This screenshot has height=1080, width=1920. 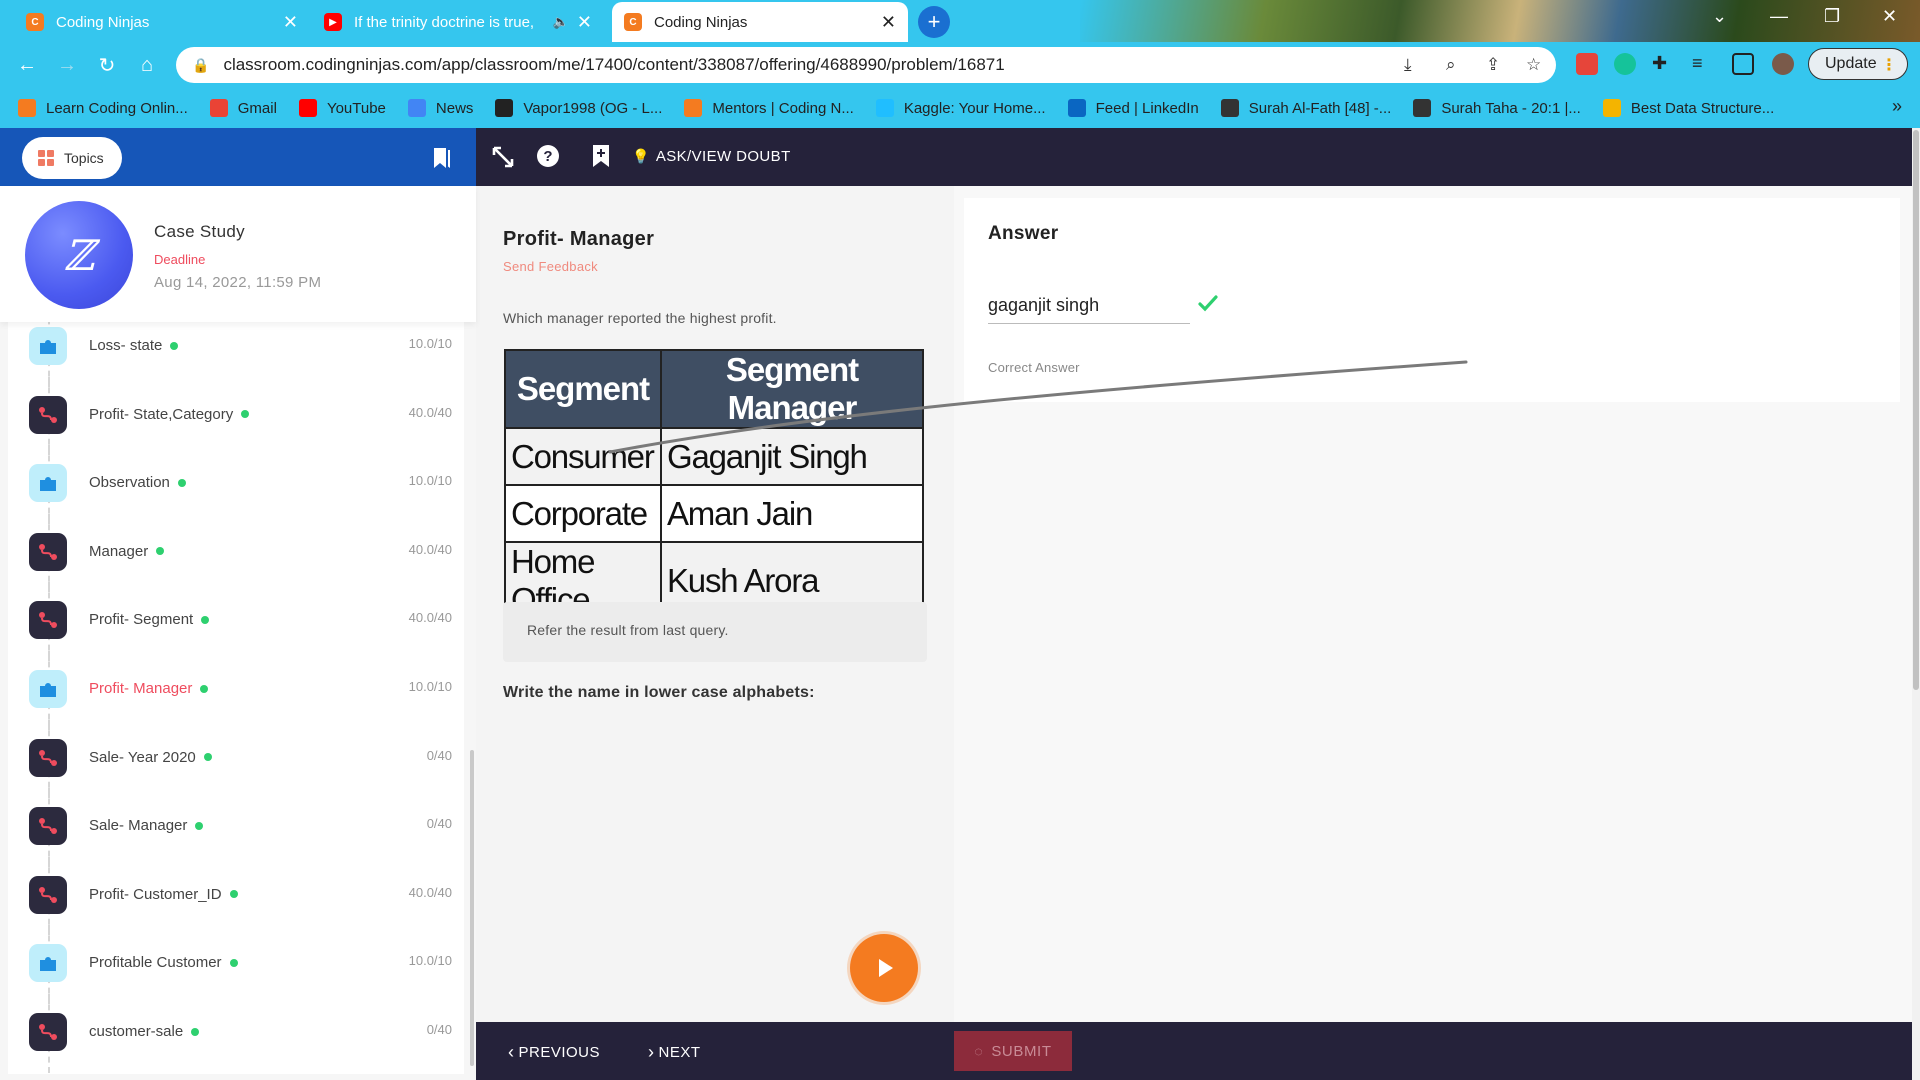 I want to click on minimize-icon: —, so click(x=1779, y=16).